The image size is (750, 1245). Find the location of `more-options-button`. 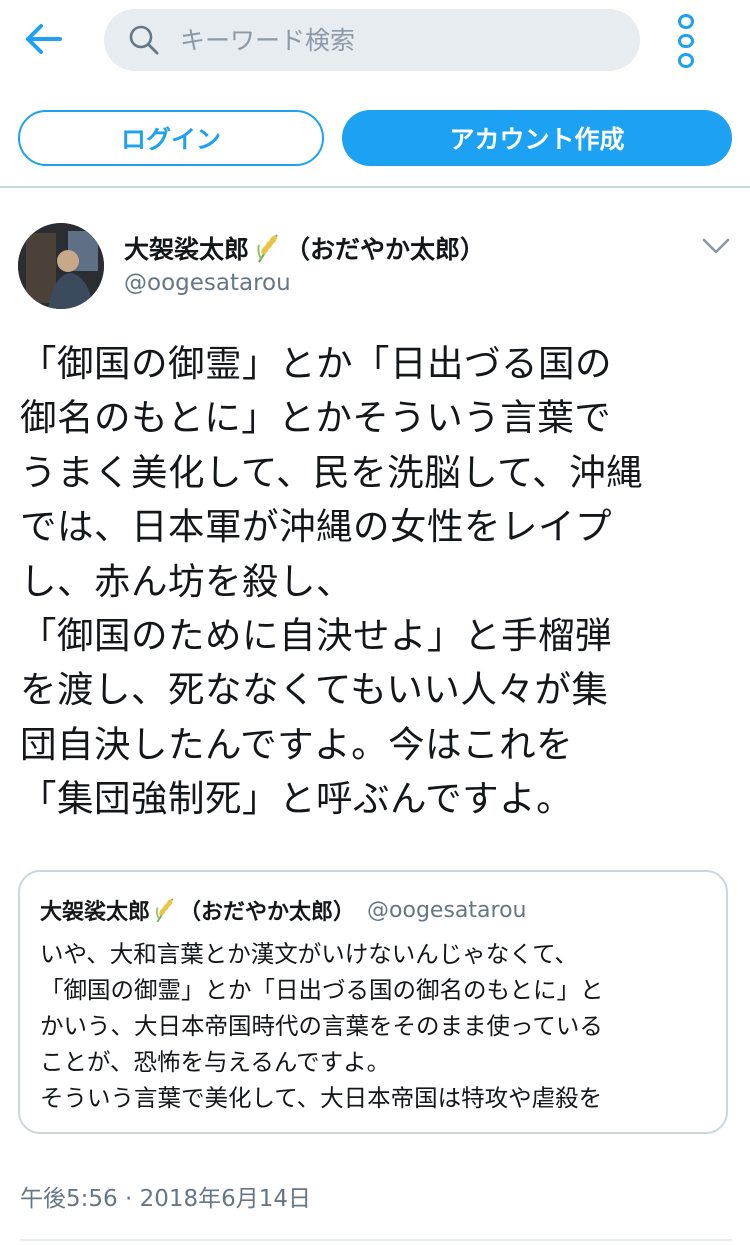

more-options-button is located at coordinates (686, 41).